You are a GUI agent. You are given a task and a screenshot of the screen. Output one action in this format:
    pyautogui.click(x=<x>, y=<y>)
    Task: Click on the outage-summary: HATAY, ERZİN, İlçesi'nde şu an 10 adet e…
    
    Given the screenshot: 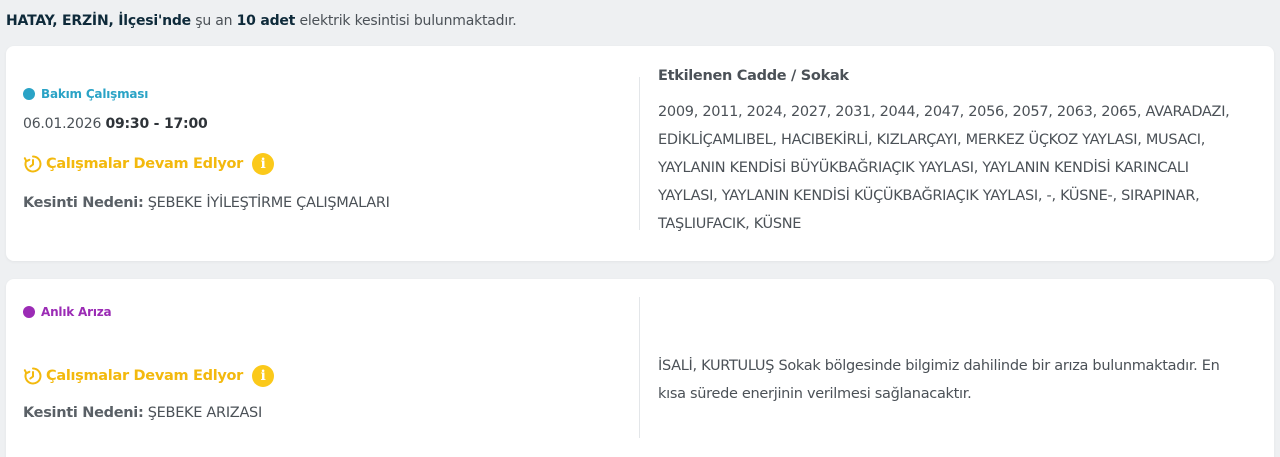 What is the action you would take?
    pyautogui.click(x=261, y=21)
    